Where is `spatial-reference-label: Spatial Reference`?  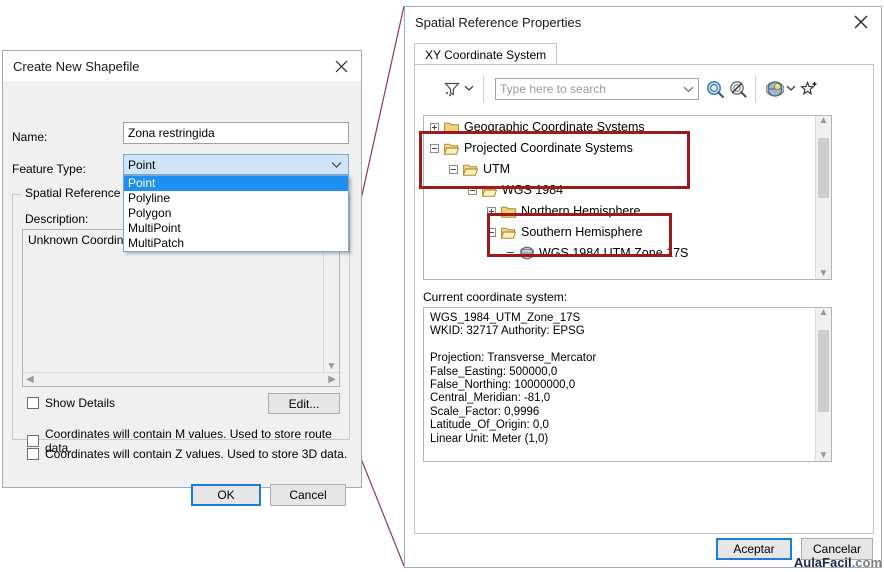 spatial-reference-label: Spatial Reference is located at coordinates (73, 193).